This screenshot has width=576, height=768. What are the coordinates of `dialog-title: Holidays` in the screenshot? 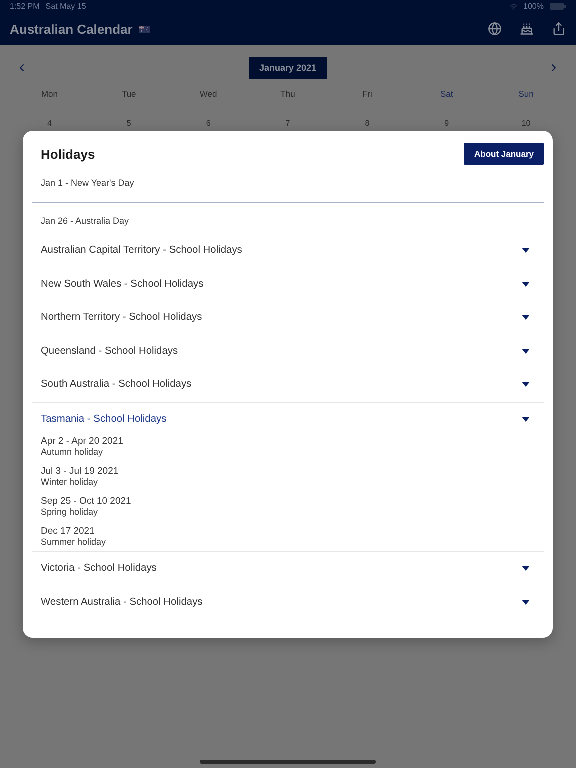 It's located at (68, 154).